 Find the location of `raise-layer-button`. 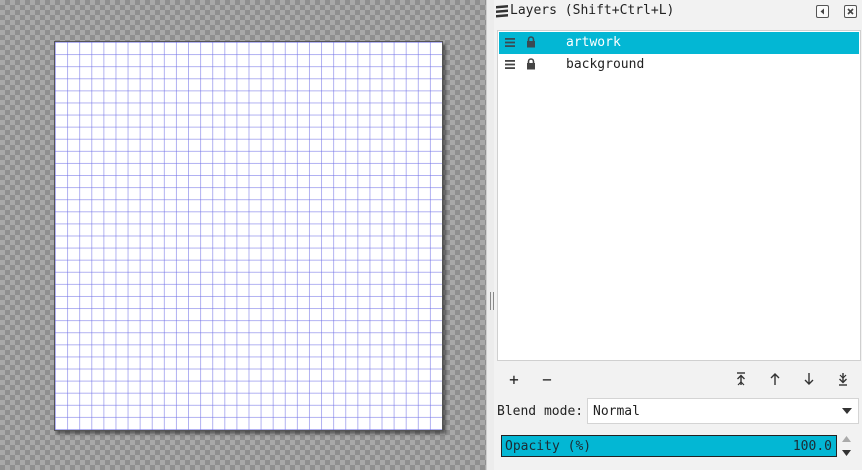

raise-layer-button is located at coordinates (775, 379).